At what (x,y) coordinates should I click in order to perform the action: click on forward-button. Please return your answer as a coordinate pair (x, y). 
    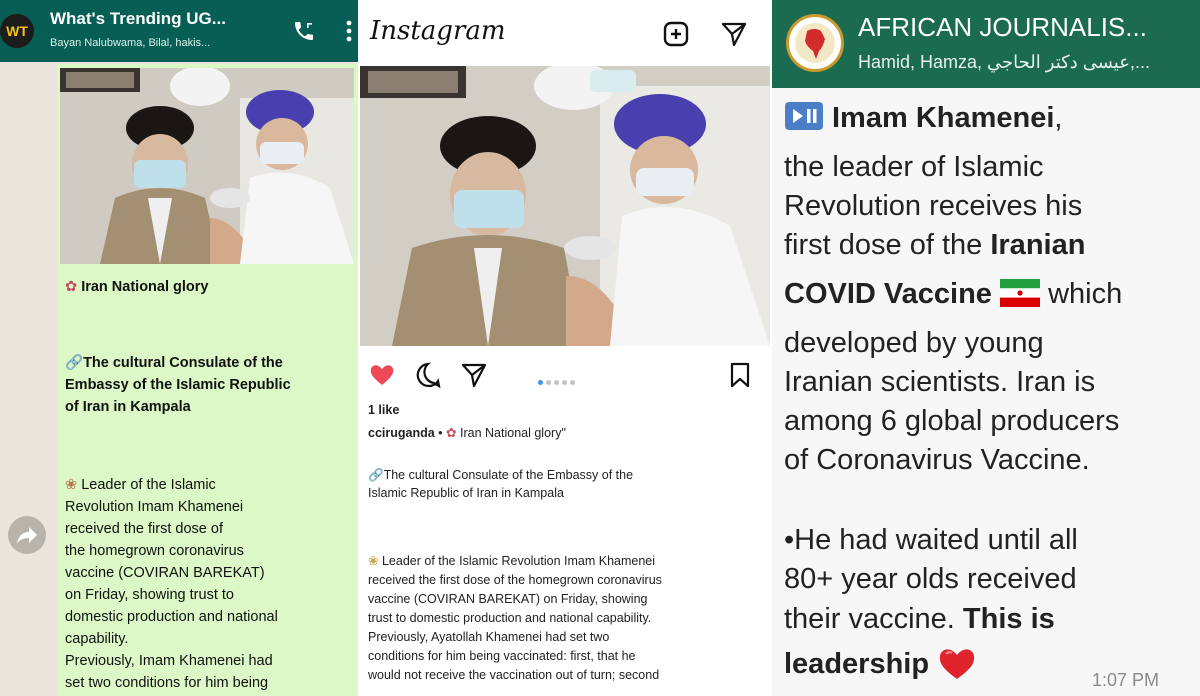
    Looking at the image, I should click on (27, 535).